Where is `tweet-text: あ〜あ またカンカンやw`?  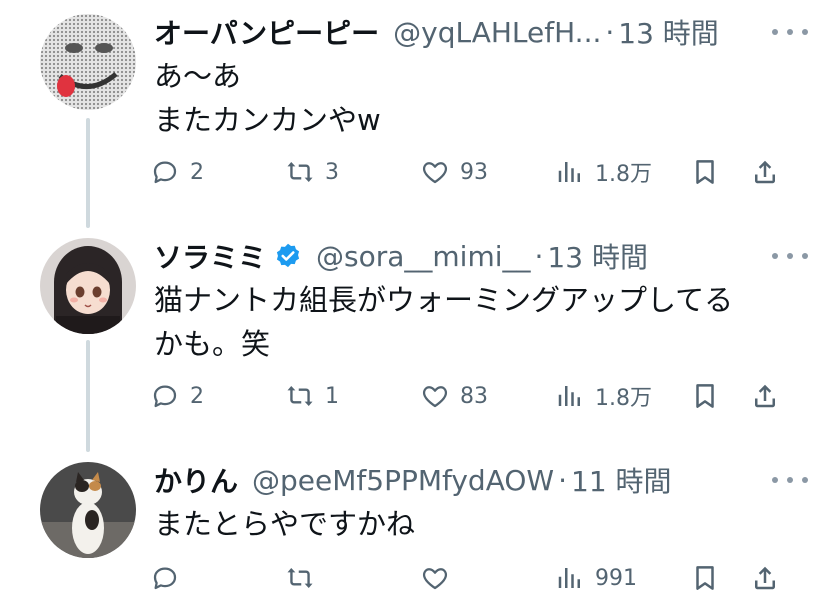 tweet-text: あ〜あ またカンカンやw is located at coordinates (476, 98).